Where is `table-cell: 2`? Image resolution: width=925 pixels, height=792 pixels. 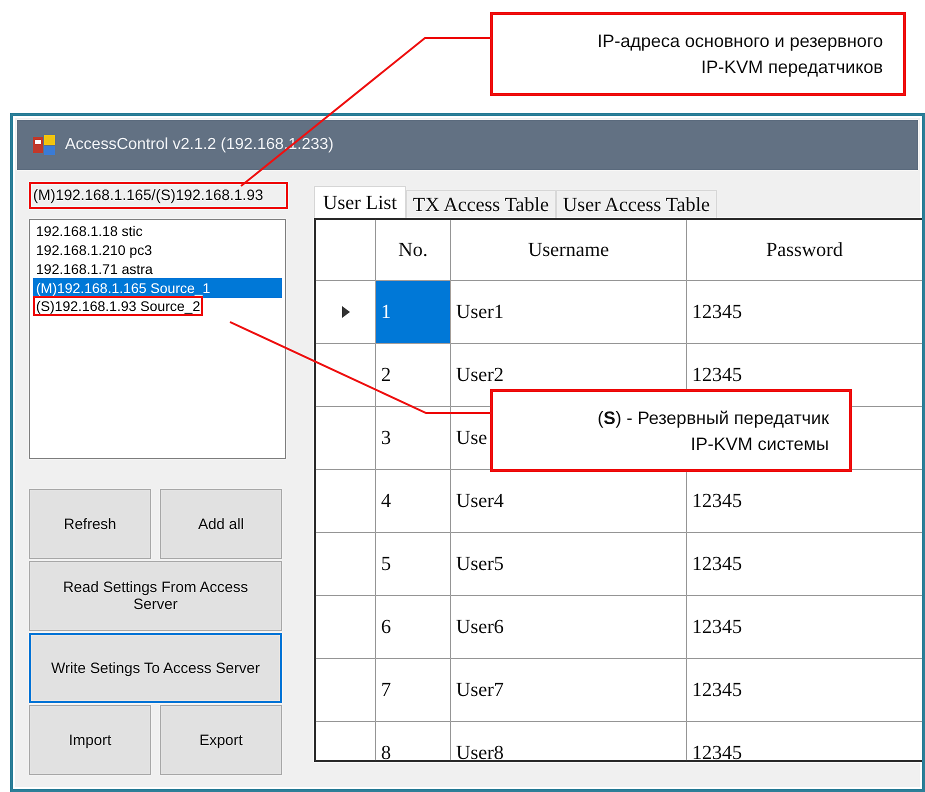
table-cell: 2 is located at coordinates (413, 375).